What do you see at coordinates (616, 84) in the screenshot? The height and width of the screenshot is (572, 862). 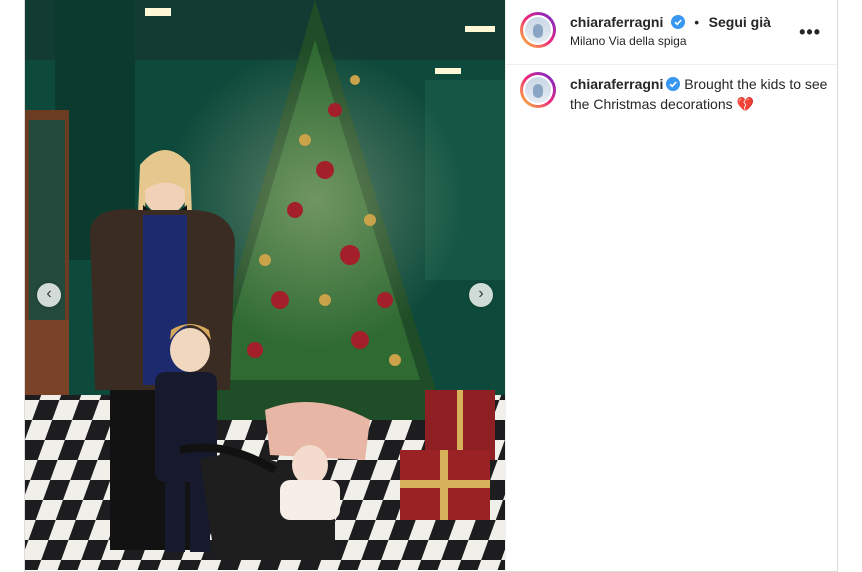 I see `caption-username-link: chiaraferragni` at bounding box center [616, 84].